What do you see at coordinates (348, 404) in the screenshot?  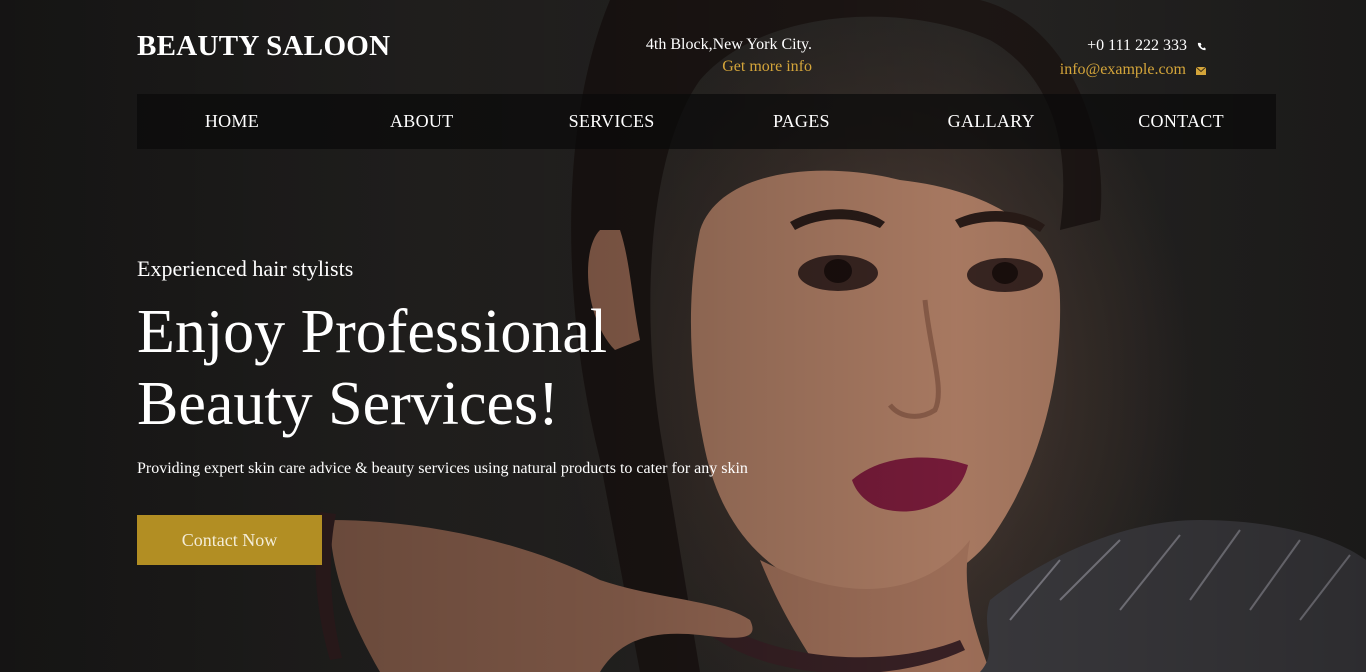 I see `hero-headline-line2: Beauty Services!` at bounding box center [348, 404].